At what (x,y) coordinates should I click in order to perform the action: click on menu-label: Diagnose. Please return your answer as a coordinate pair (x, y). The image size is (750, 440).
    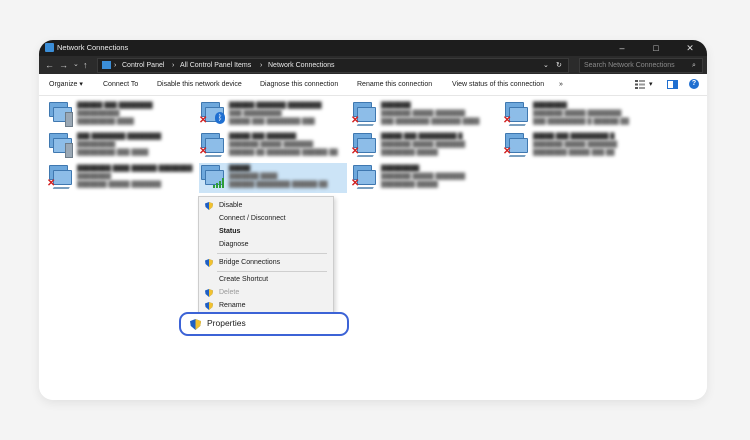
    Looking at the image, I should click on (234, 244).